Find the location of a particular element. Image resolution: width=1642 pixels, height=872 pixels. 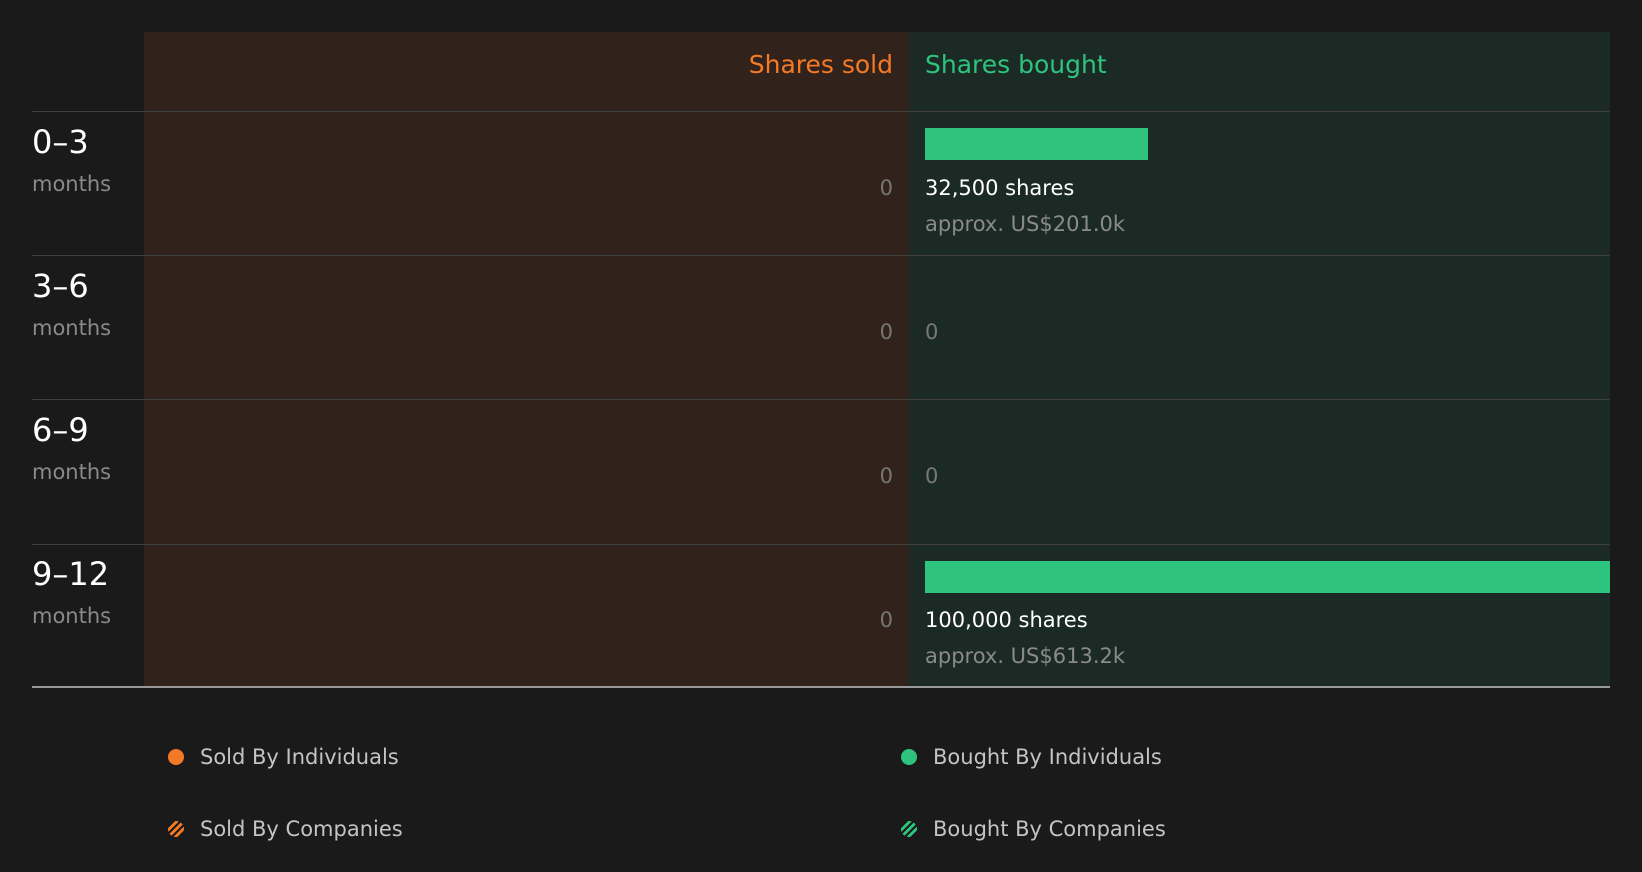

row-label-range: 0–3 is located at coordinates (60, 142).